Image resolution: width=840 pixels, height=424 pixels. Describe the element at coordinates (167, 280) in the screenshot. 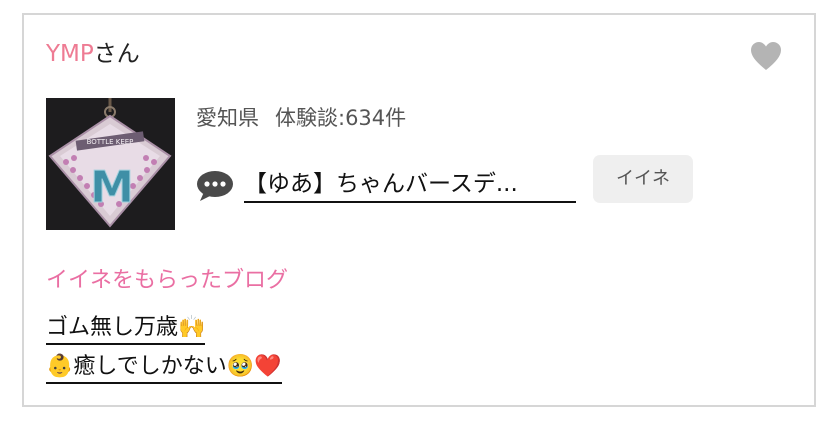

I see `liked-blogs-heading: イイネをもらったブログ` at that location.